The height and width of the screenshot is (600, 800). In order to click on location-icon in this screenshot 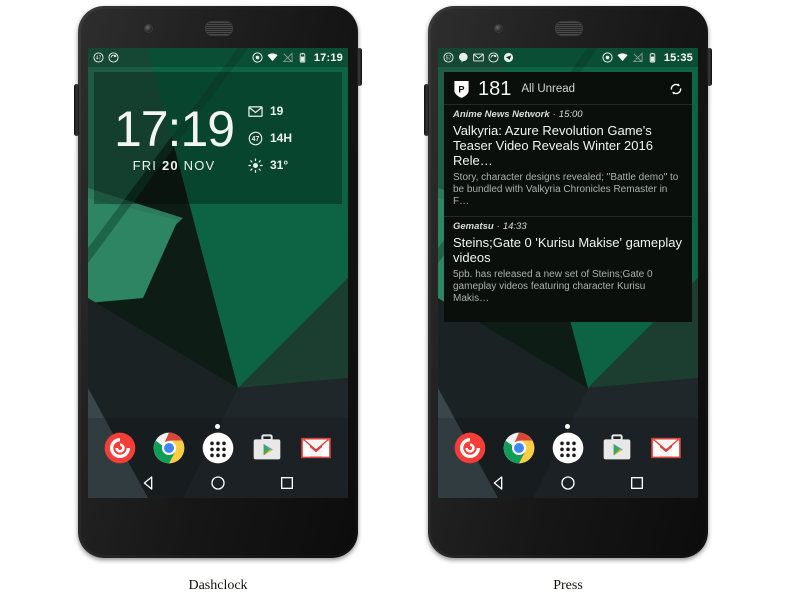, I will do `click(607, 57)`.